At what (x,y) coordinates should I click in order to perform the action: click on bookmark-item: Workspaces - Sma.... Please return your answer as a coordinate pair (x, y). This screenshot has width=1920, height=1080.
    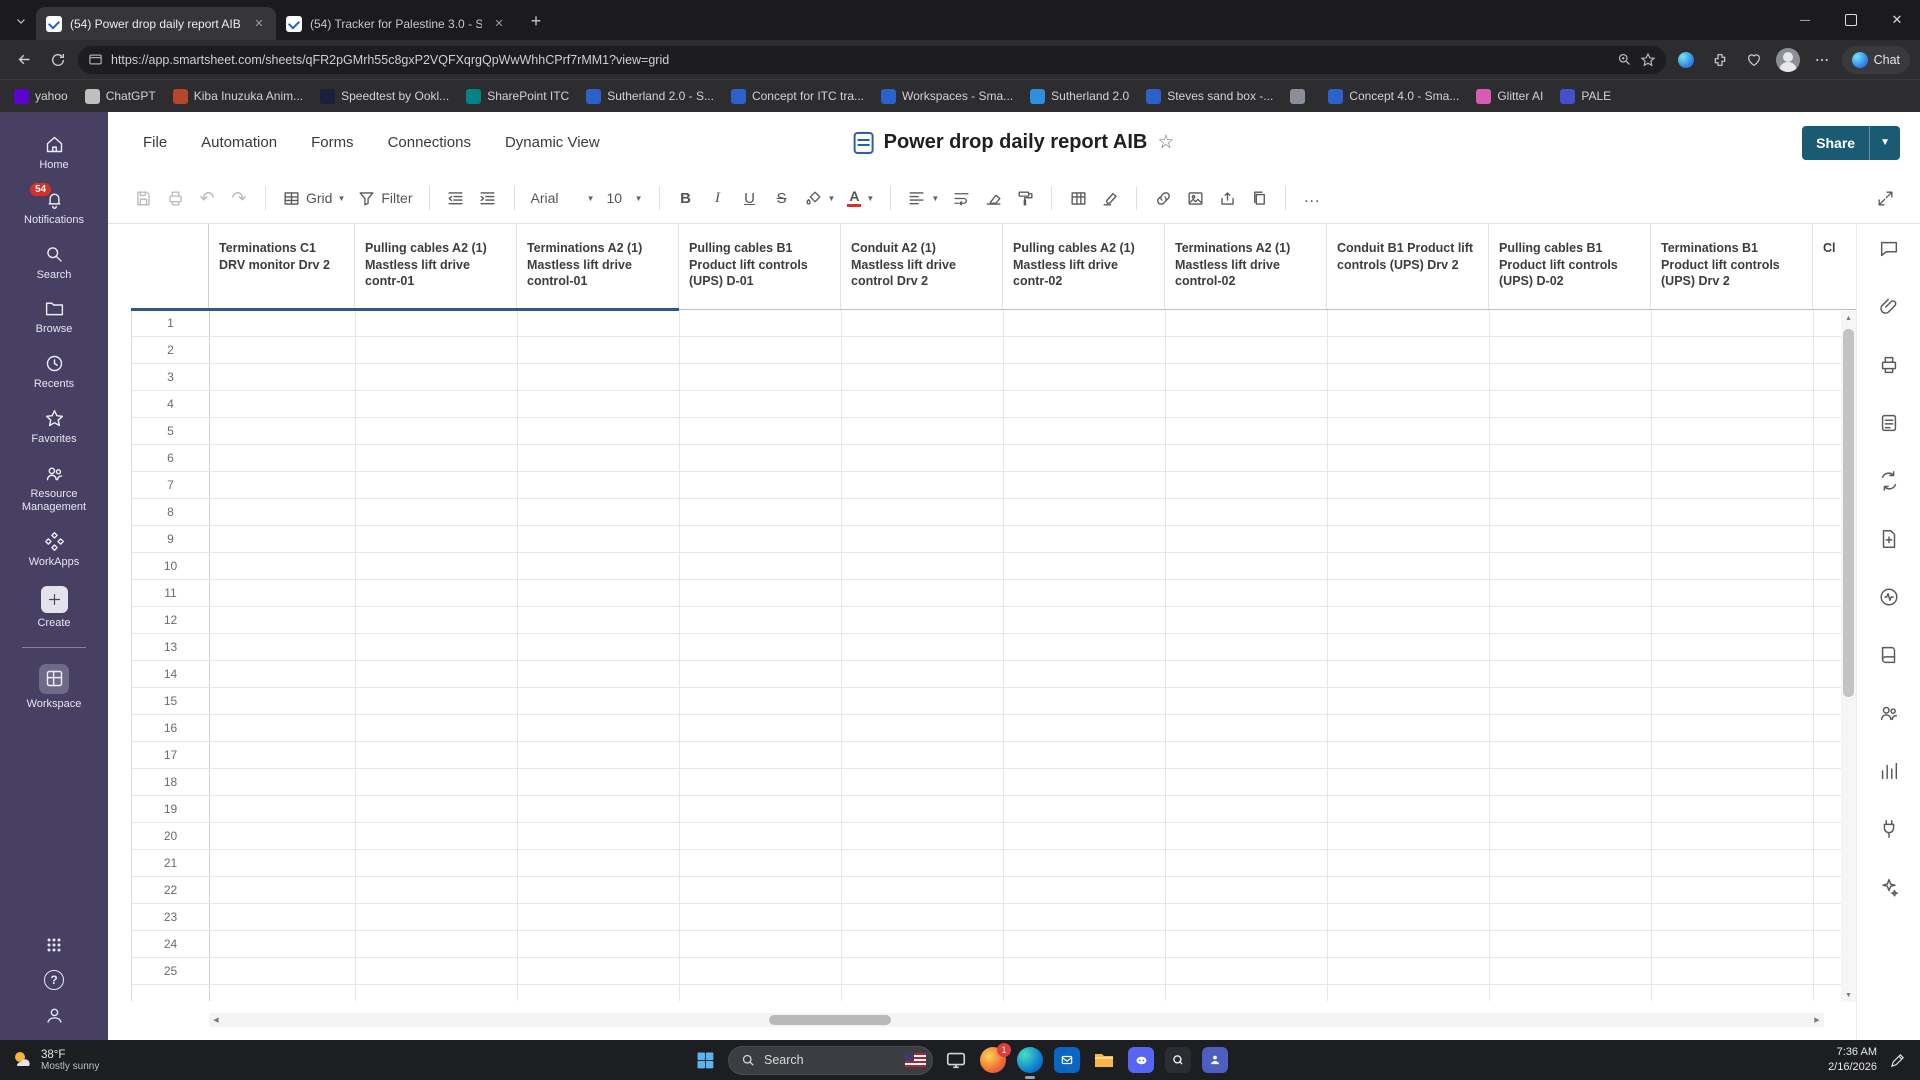
    Looking at the image, I should click on (947, 96).